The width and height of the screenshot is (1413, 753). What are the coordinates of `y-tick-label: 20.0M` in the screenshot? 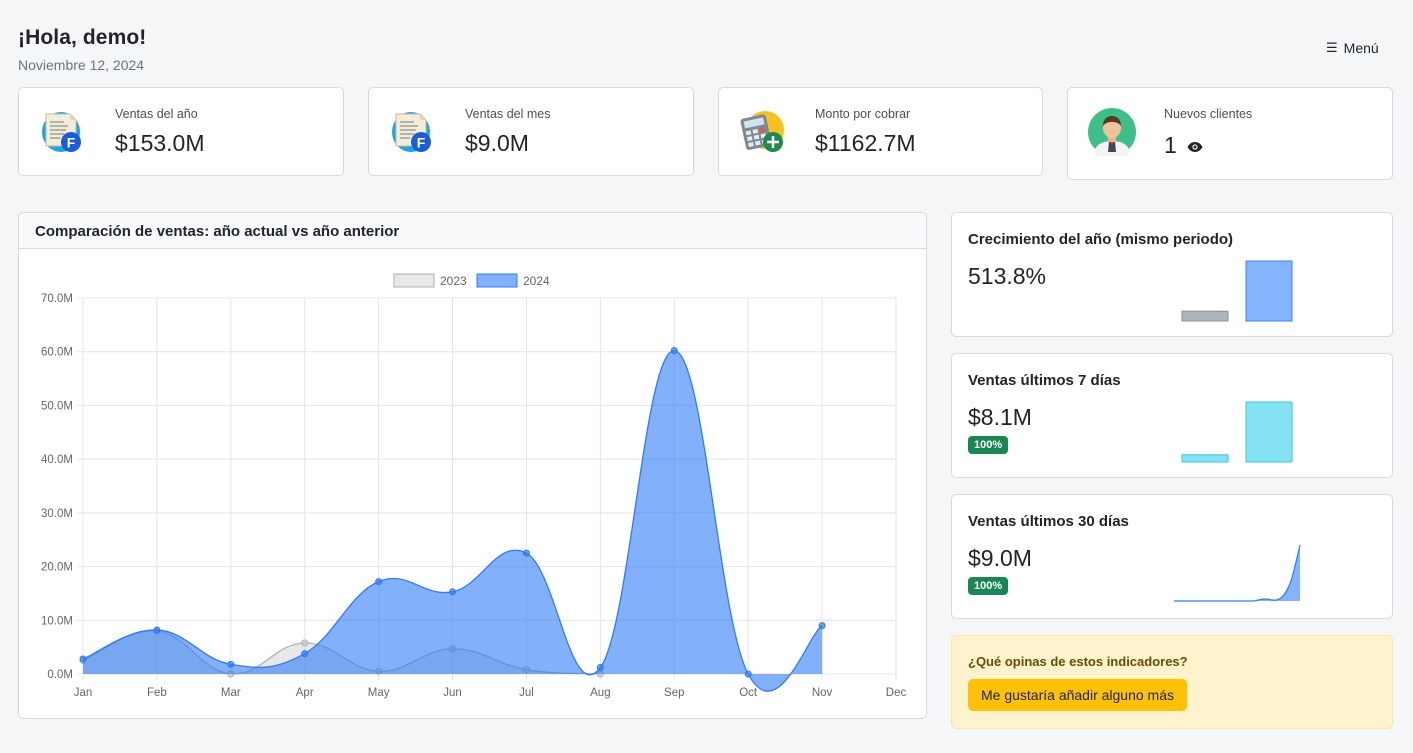 It's located at (57, 568).